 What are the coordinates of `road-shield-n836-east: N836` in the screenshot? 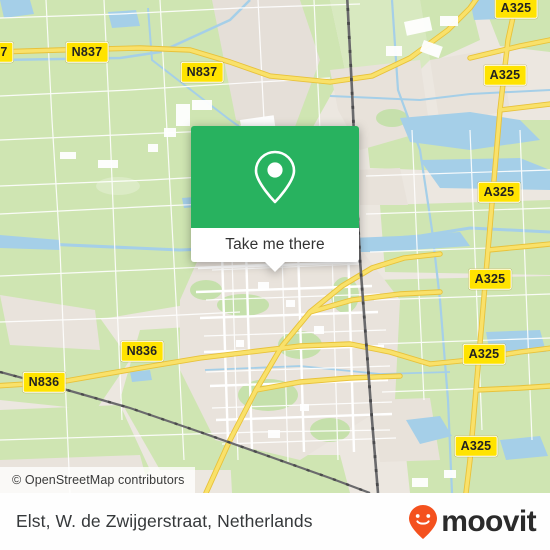 It's located at (142, 351).